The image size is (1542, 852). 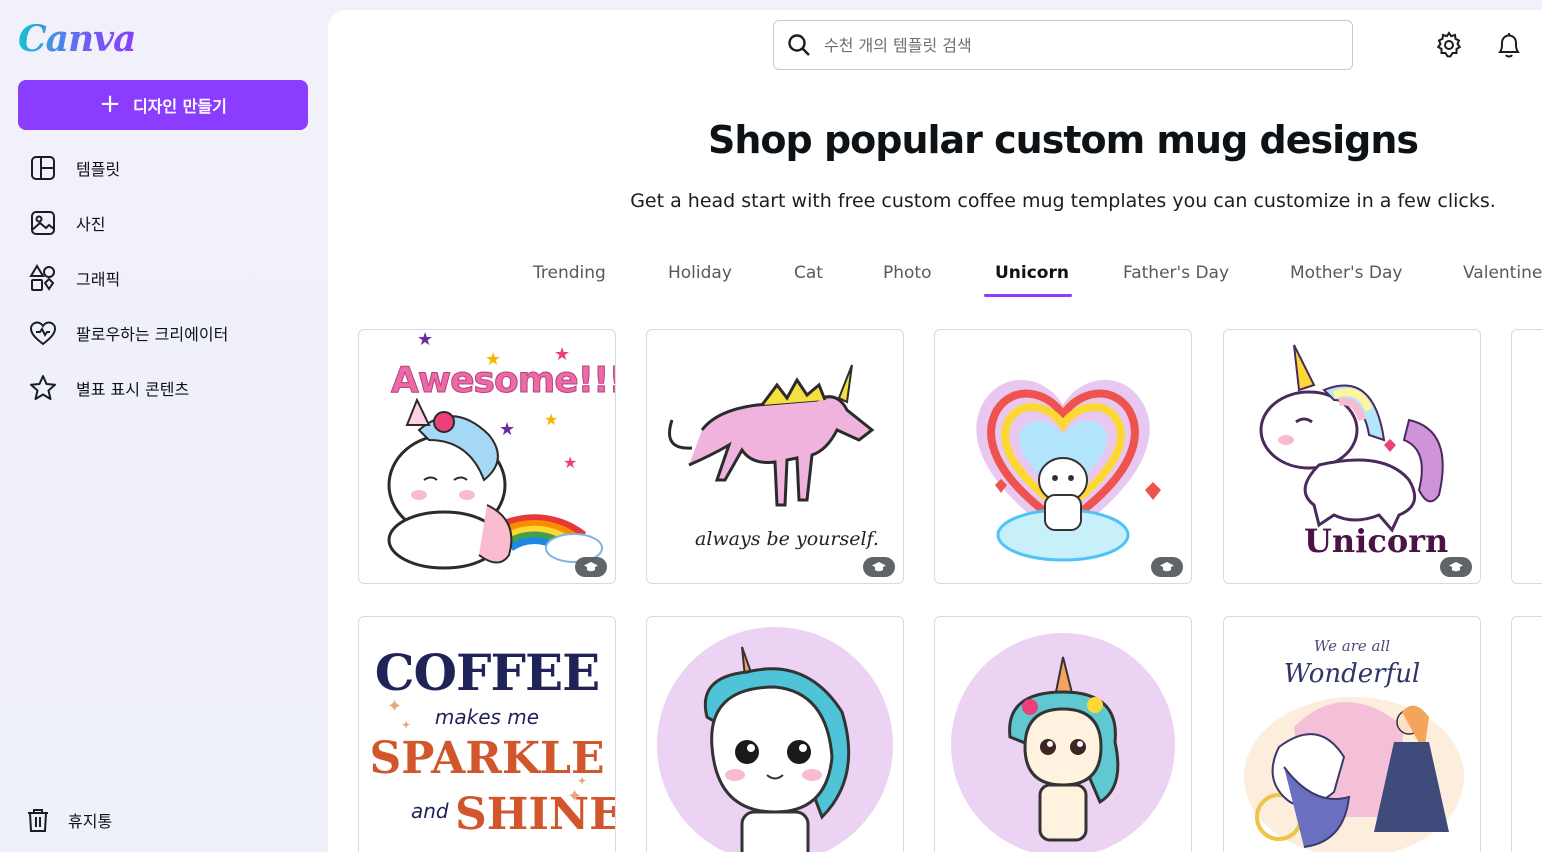 I want to click on card-text: always be yourself., so click(x=787, y=539).